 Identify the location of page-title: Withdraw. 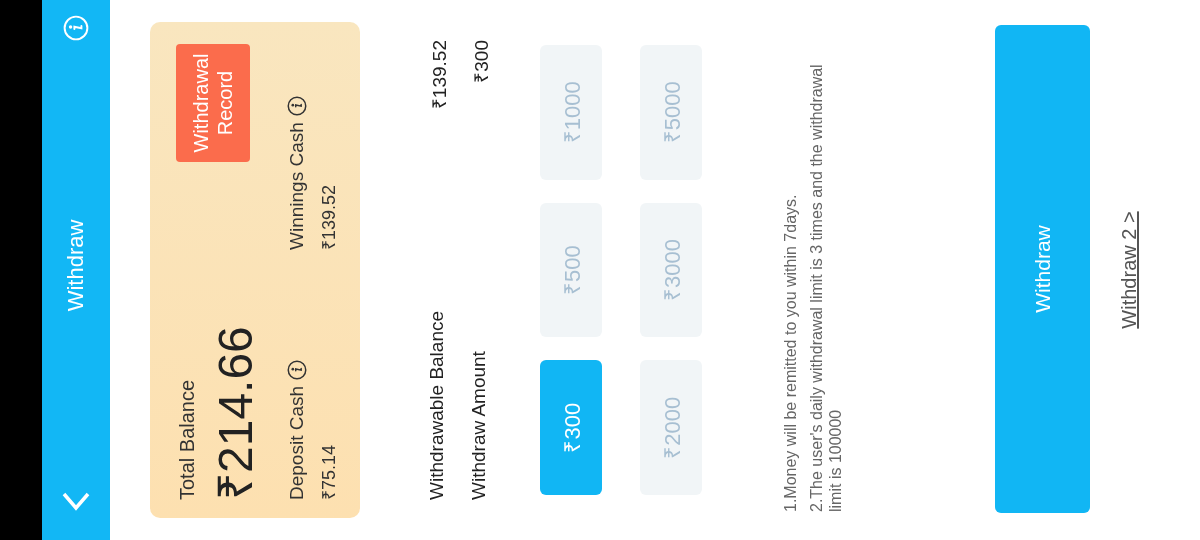
(76, 265).